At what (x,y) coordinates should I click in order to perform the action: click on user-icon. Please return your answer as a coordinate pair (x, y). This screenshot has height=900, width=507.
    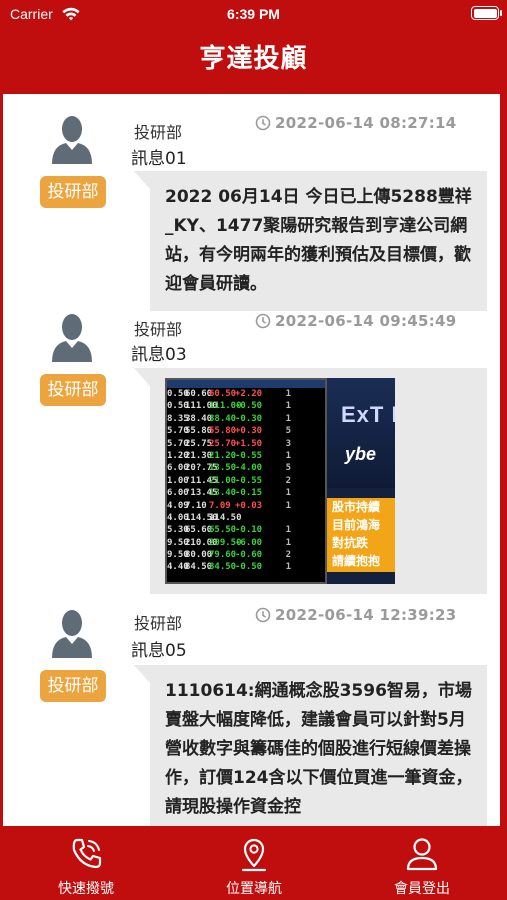
    Looking at the image, I should click on (422, 854).